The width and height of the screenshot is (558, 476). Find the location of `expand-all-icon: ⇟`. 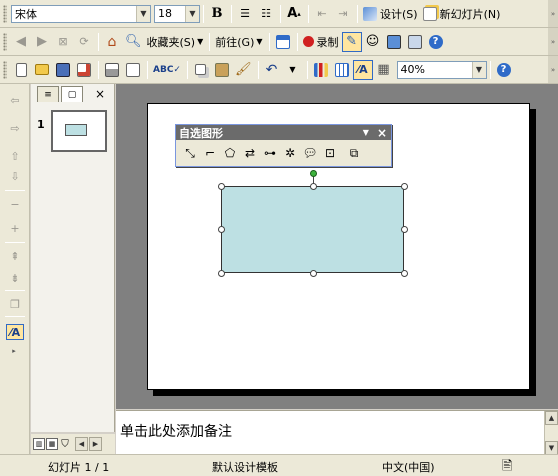

expand-all-icon: ⇟ is located at coordinates (15, 278).